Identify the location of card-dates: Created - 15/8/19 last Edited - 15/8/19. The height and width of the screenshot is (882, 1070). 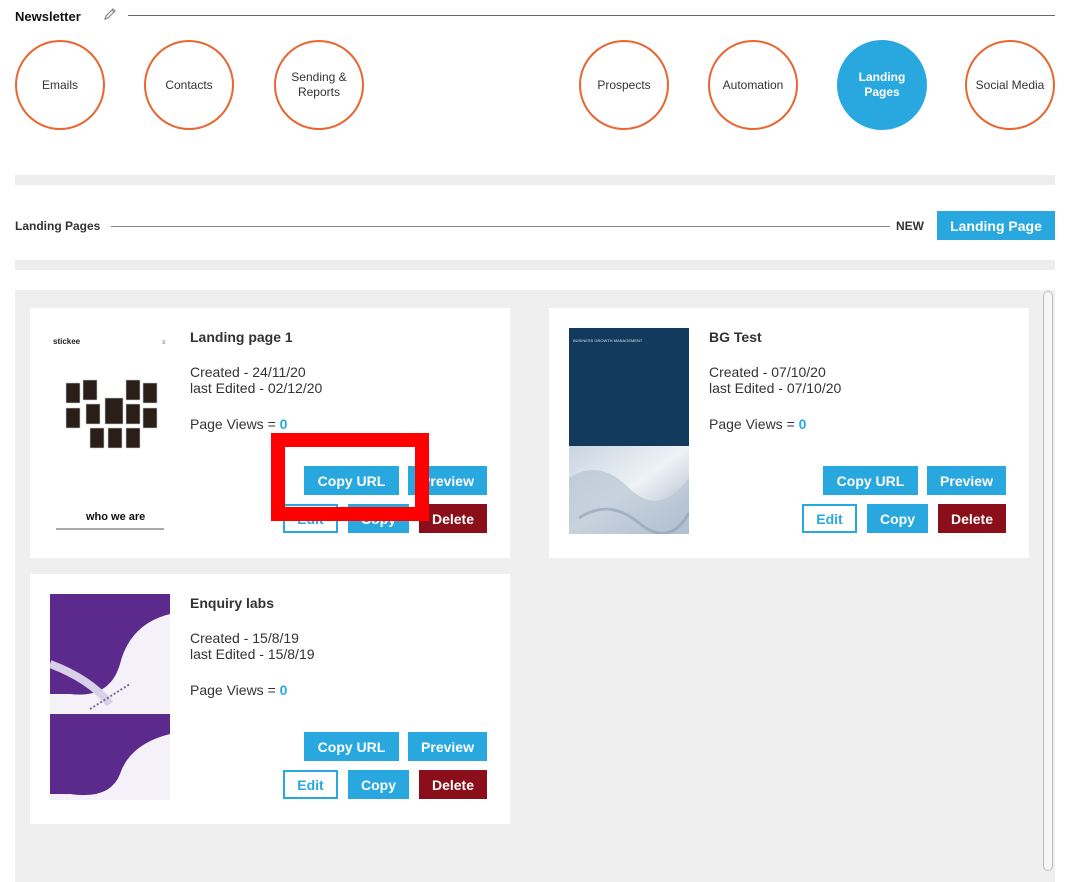
(252, 646).